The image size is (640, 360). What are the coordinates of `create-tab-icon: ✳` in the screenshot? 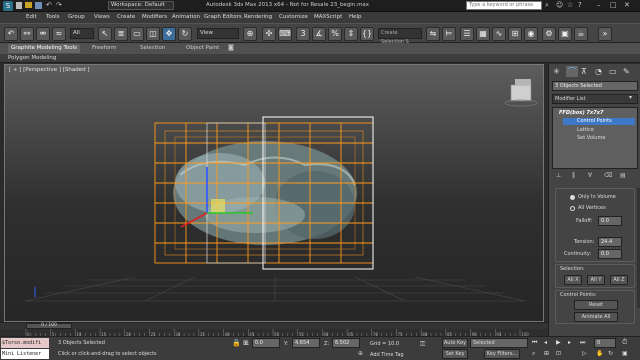 It's located at (556, 71).